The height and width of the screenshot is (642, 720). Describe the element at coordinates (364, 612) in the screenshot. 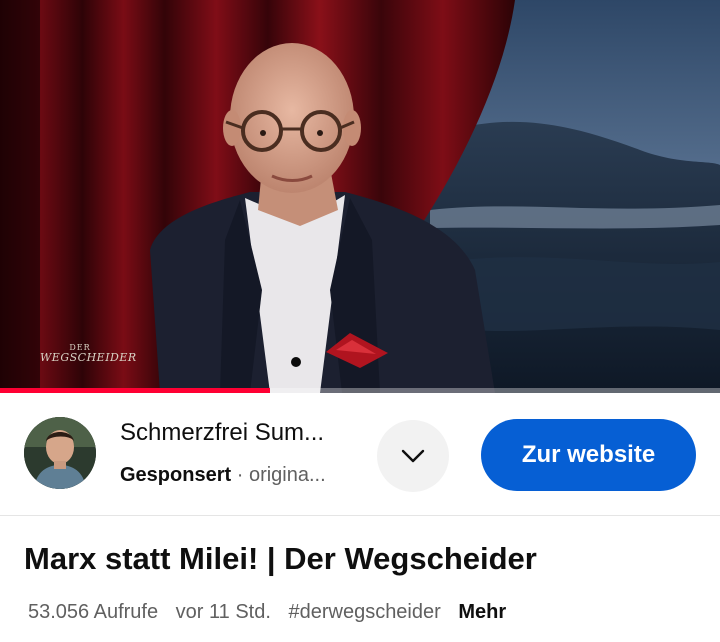

I see `hashtag-link: #derwegscheider` at that location.